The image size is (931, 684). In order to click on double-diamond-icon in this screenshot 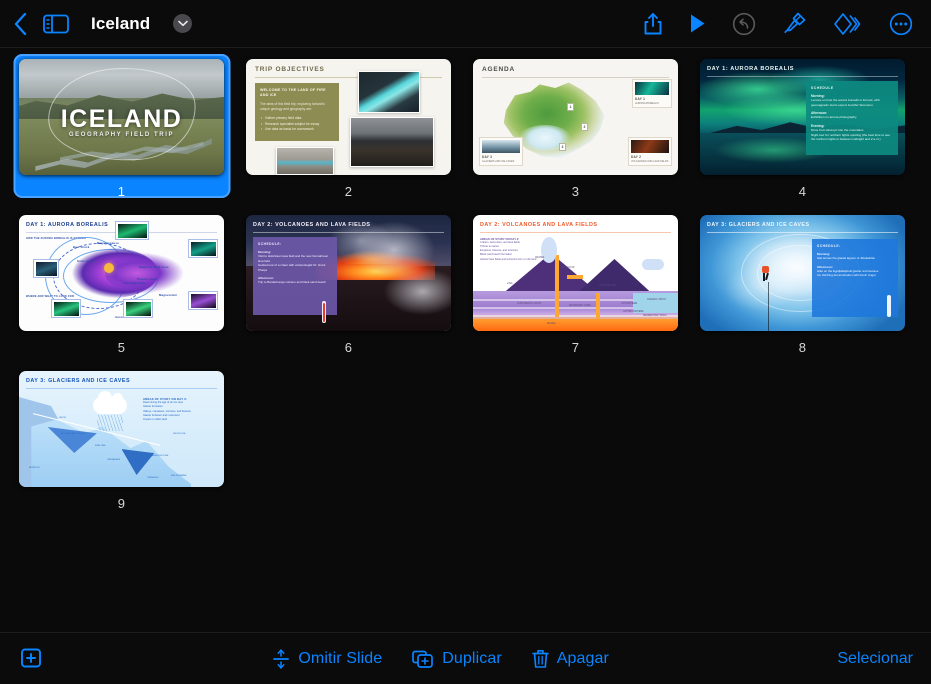, I will do `click(848, 24)`.